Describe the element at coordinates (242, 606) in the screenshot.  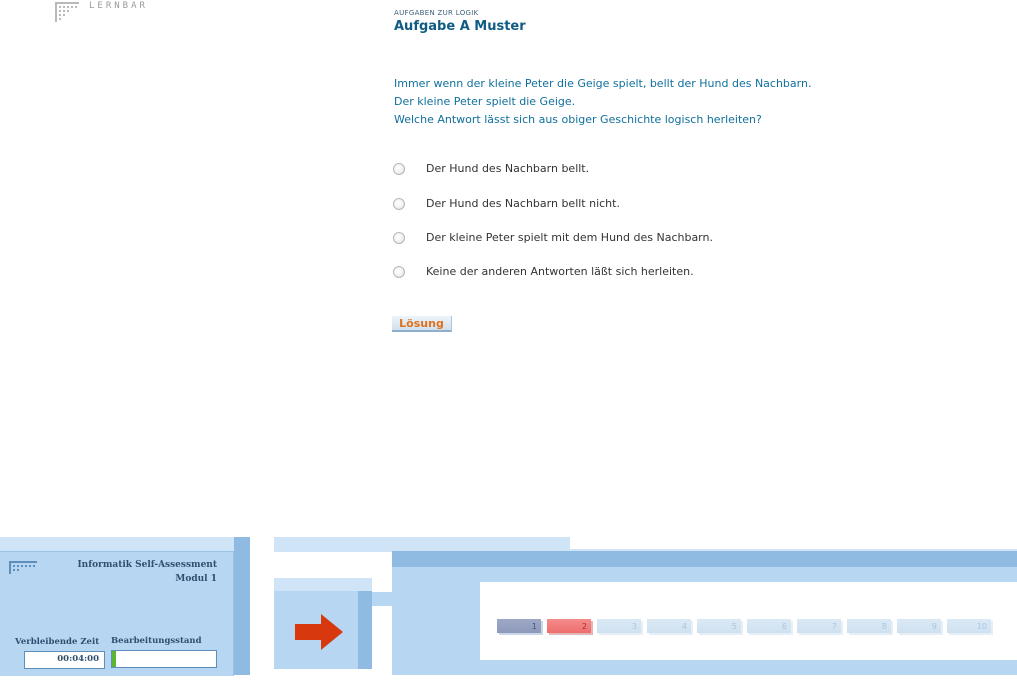
I see `panel-bevel-side` at that location.